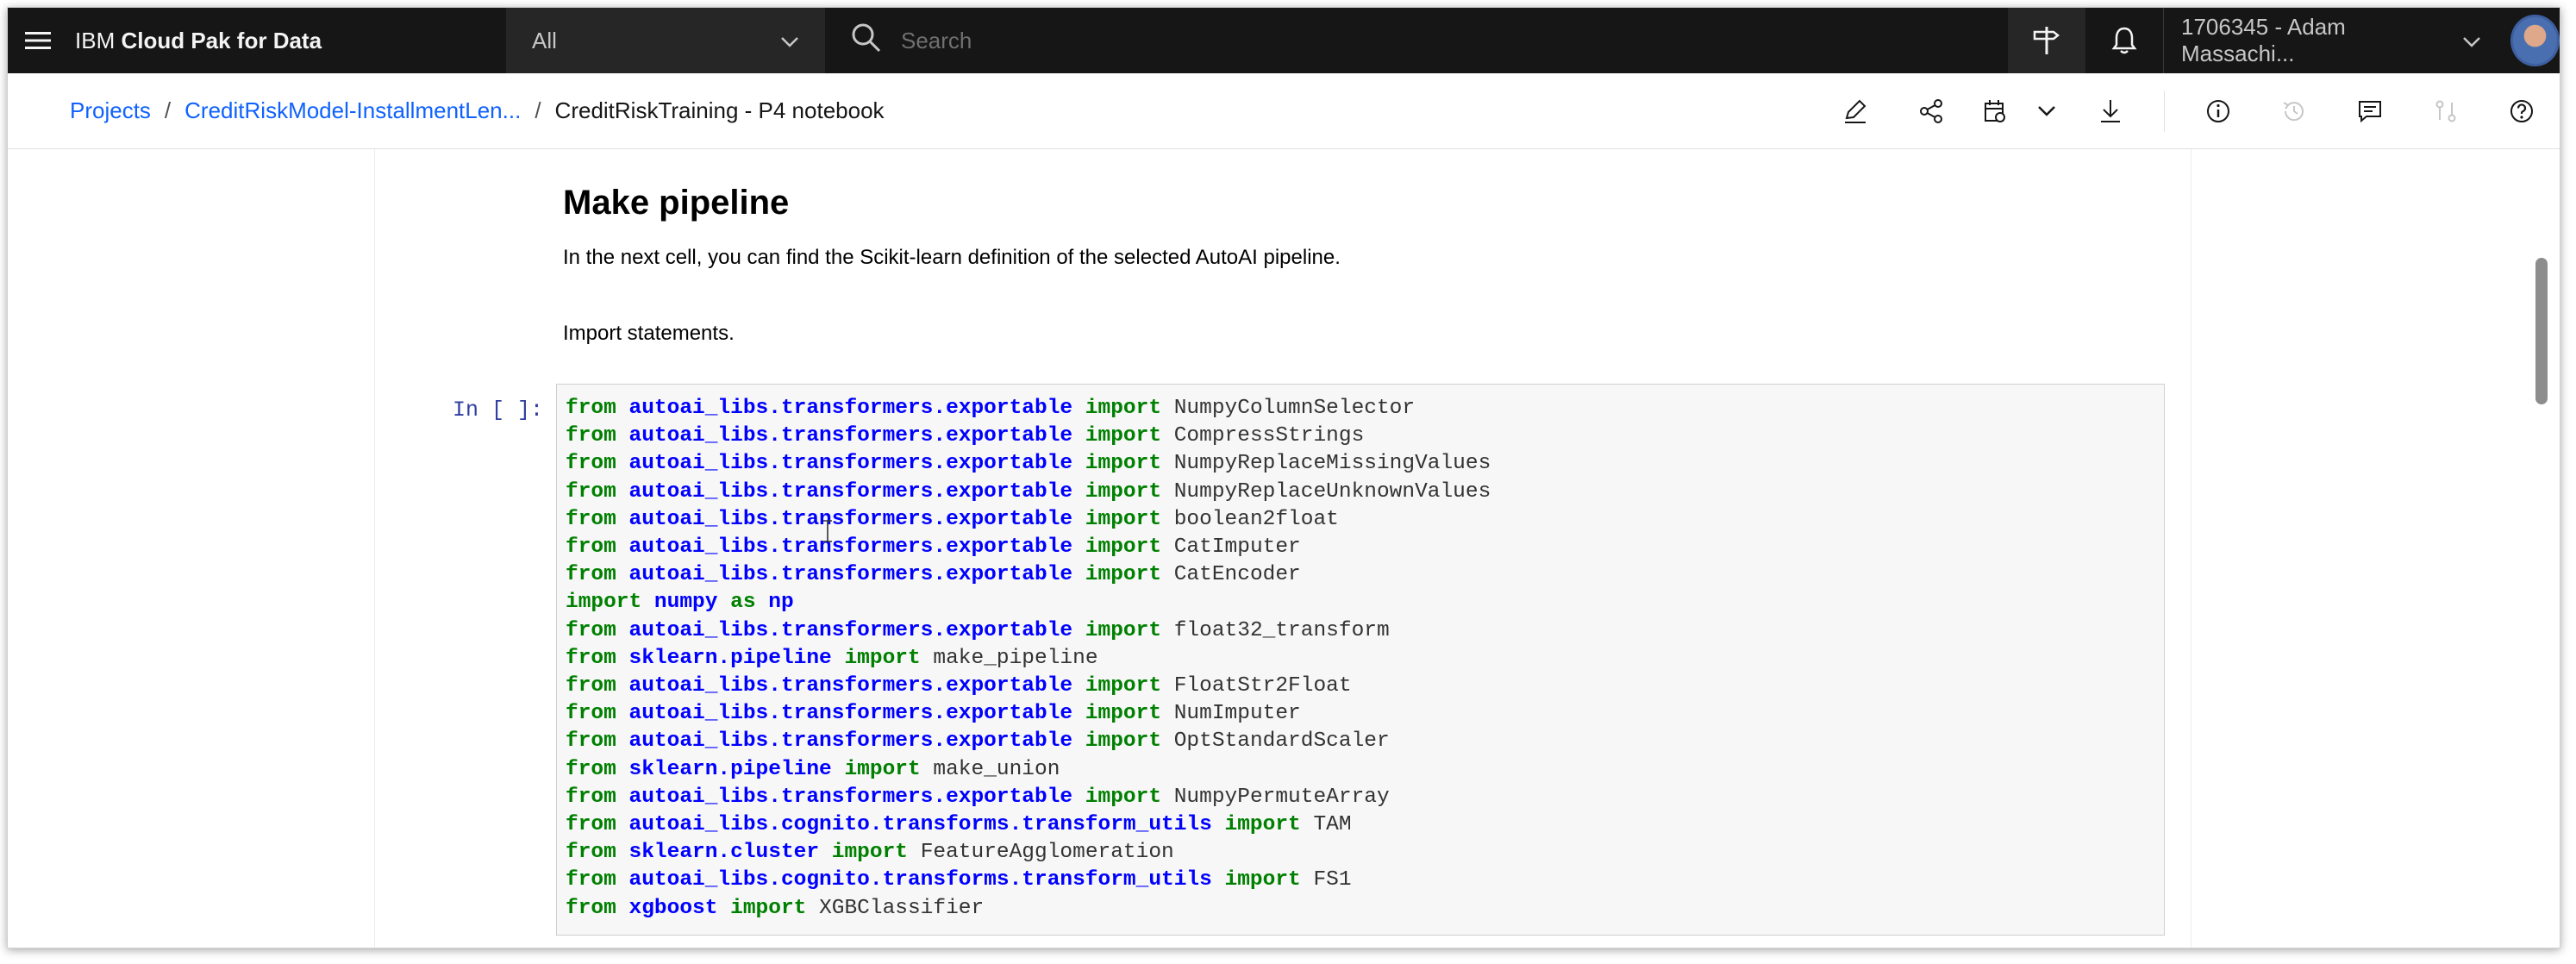 The image size is (2576, 964). What do you see at coordinates (902, 908) in the screenshot?
I see `code-token: XGBClassifier` at bounding box center [902, 908].